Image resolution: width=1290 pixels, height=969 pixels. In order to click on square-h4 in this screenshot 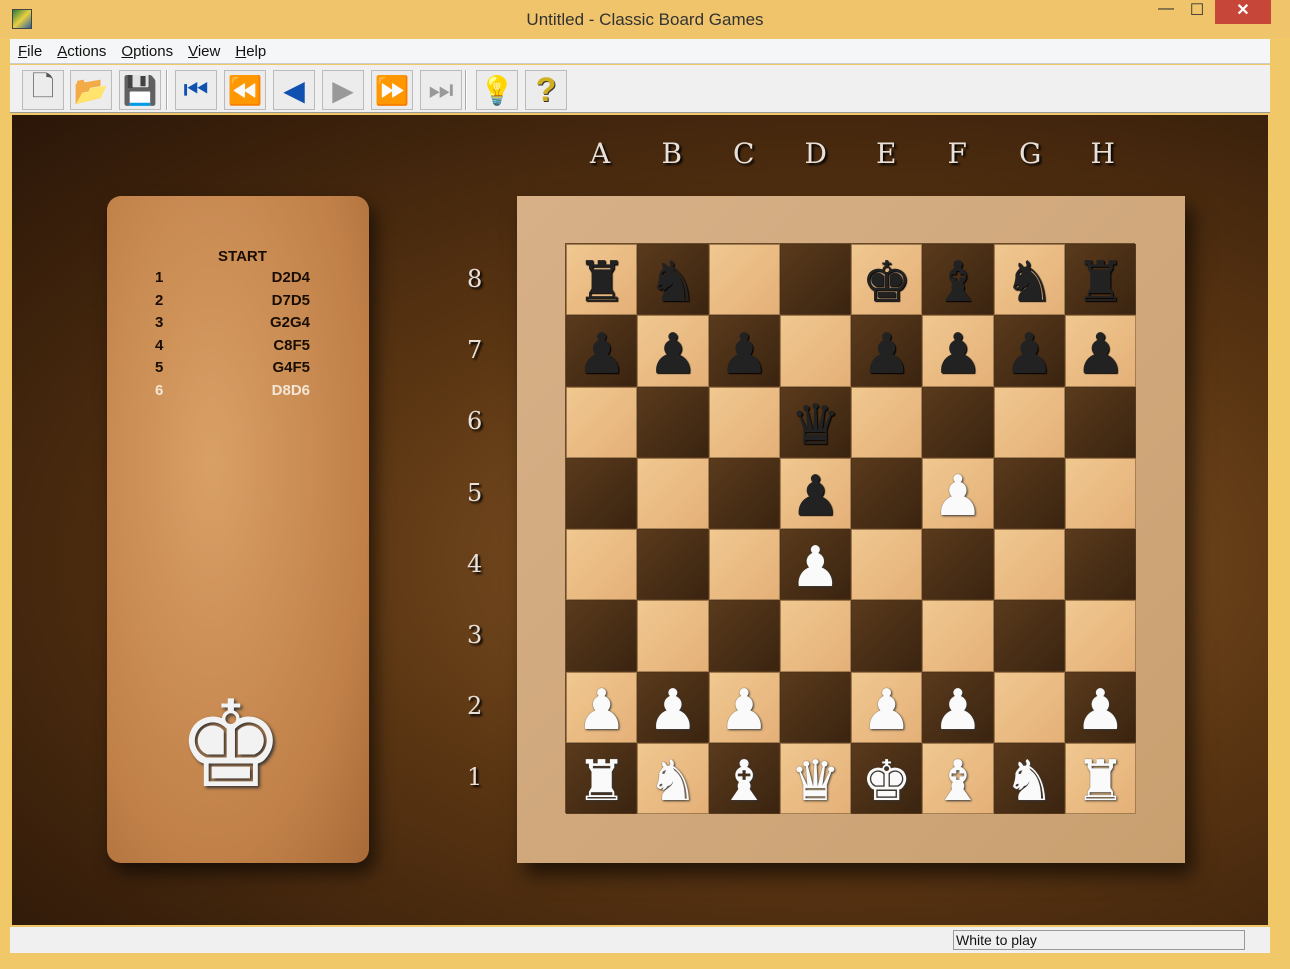, I will do `click(1100, 565)`.